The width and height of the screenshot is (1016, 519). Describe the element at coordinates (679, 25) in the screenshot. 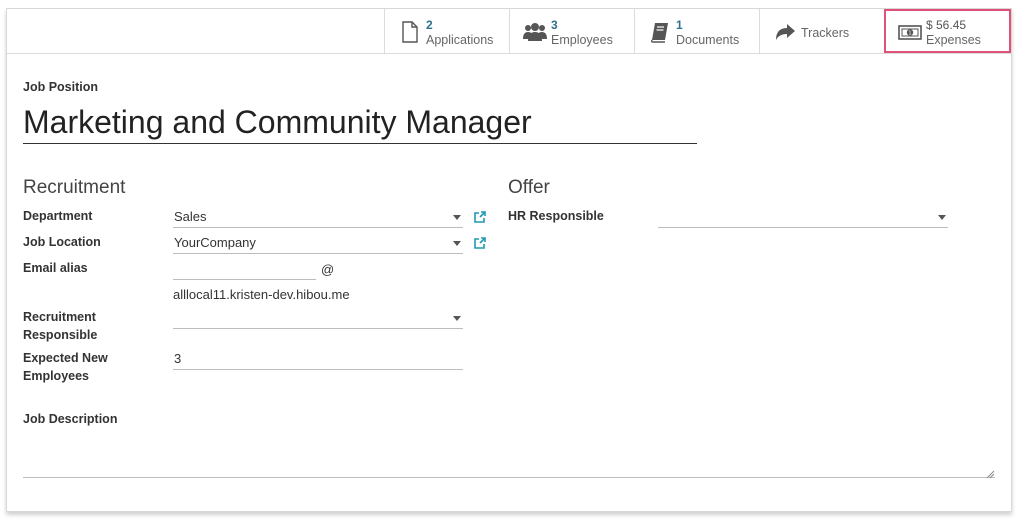

I see `documents-count: 1` at that location.